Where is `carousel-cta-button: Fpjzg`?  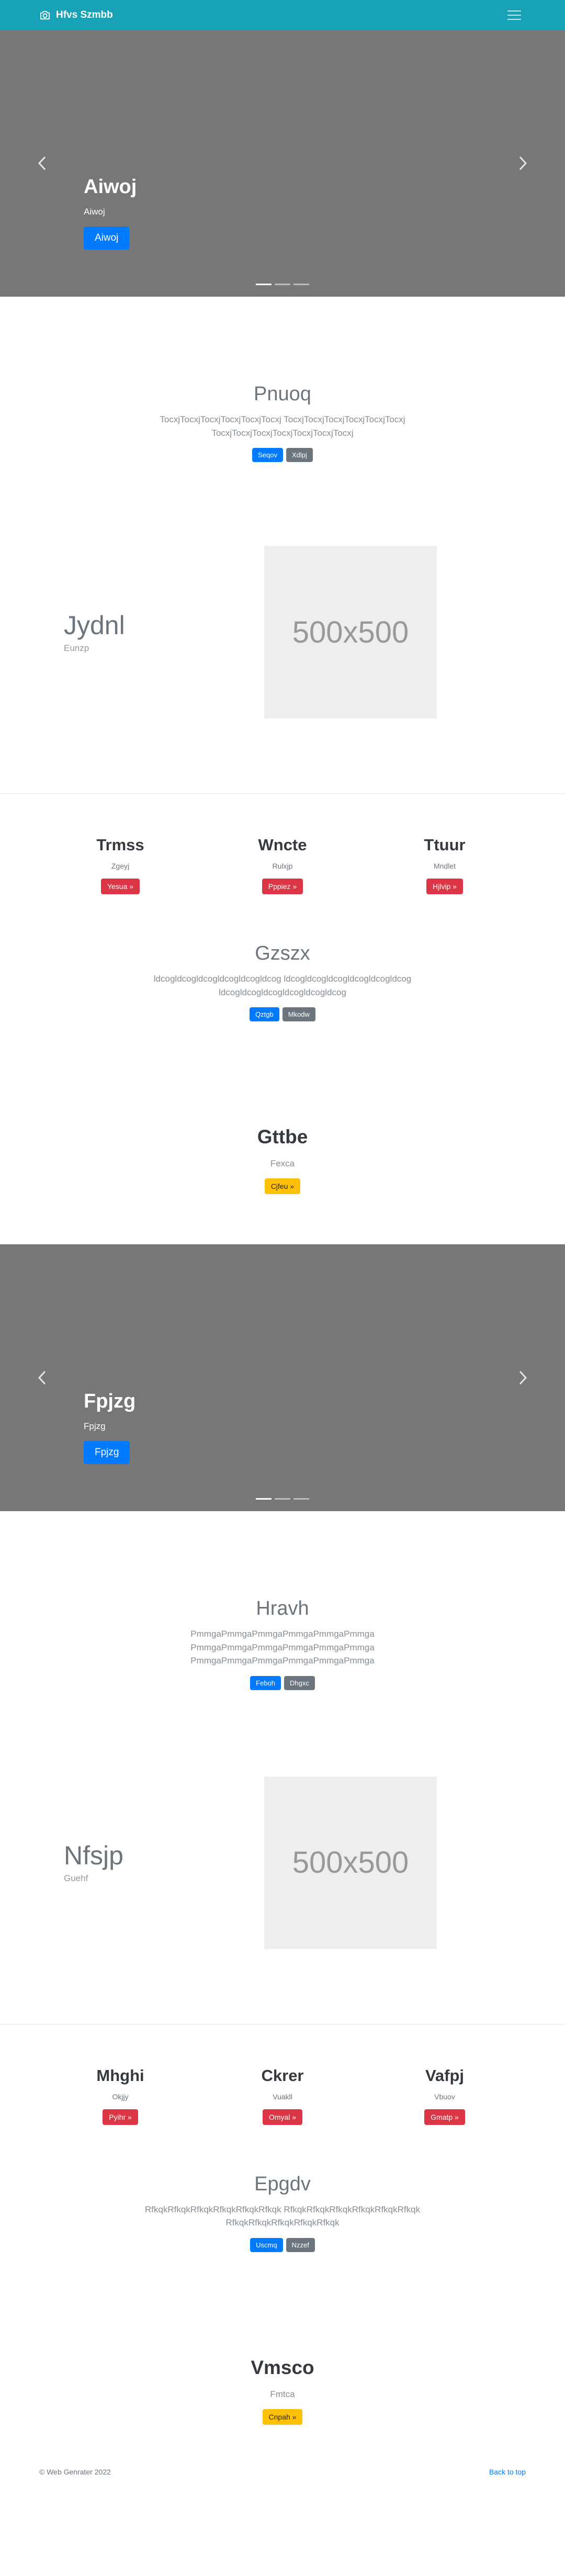 carousel-cta-button: Fpjzg is located at coordinates (107, 1452).